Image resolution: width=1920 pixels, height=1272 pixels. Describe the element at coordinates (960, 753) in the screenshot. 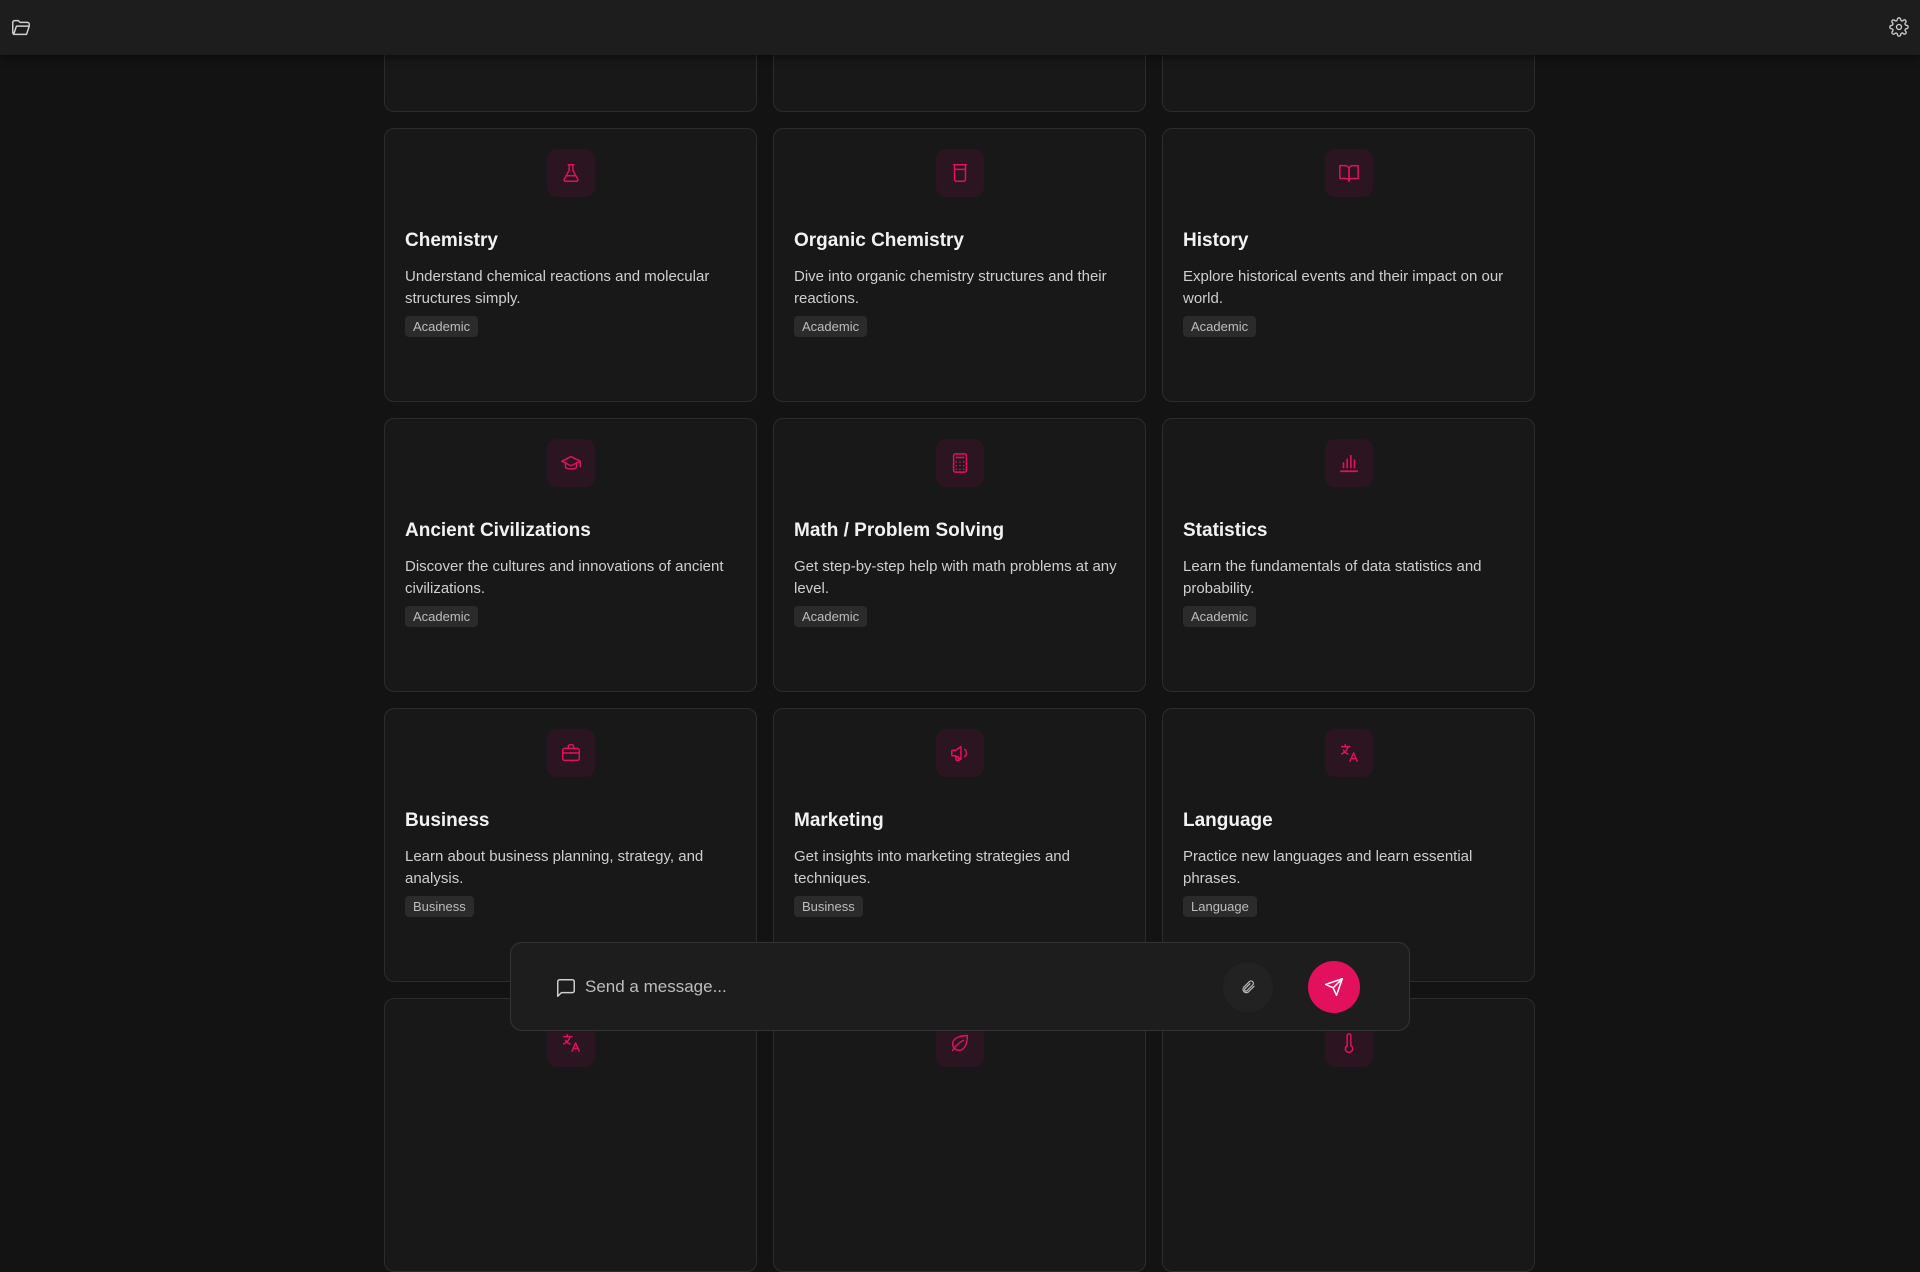

I see `megaphone-icon` at that location.